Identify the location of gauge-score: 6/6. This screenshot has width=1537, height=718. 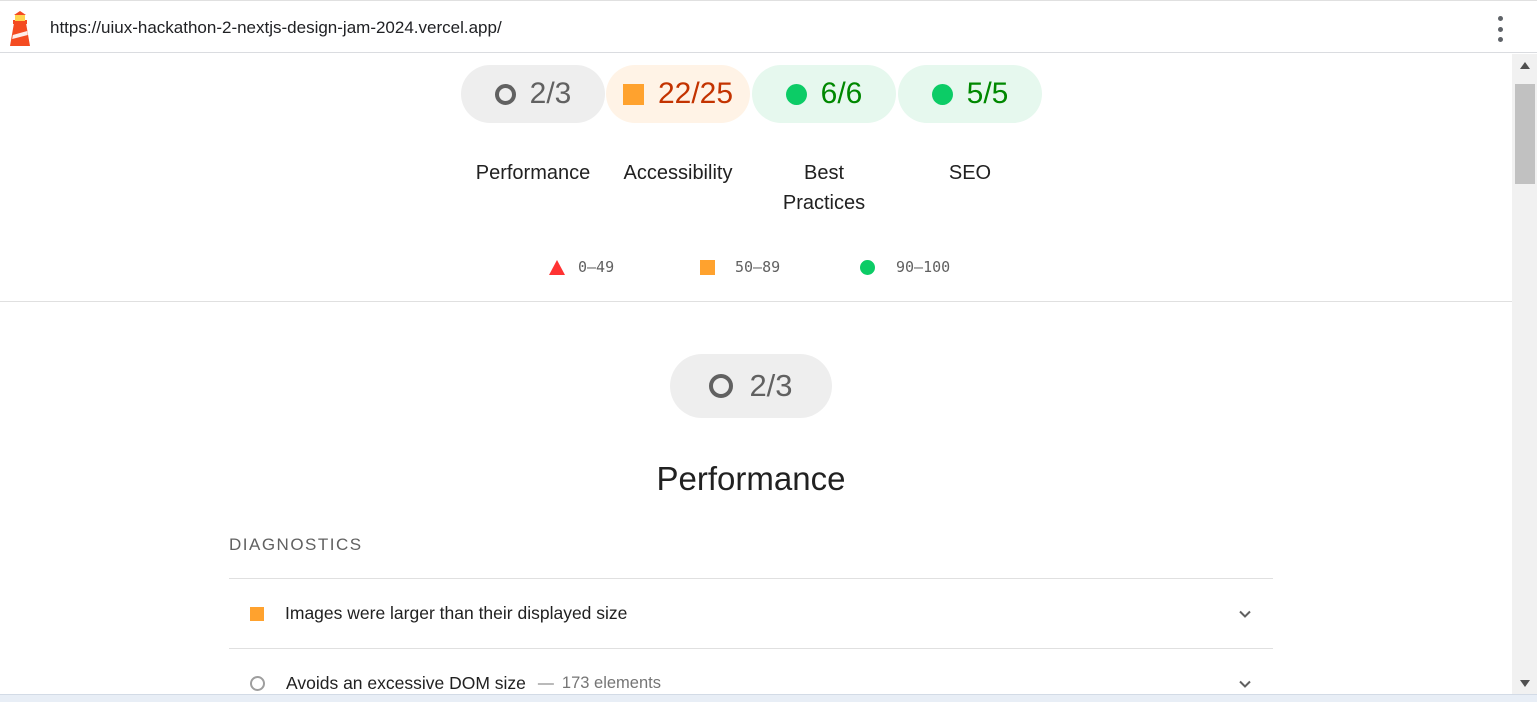
(841, 93).